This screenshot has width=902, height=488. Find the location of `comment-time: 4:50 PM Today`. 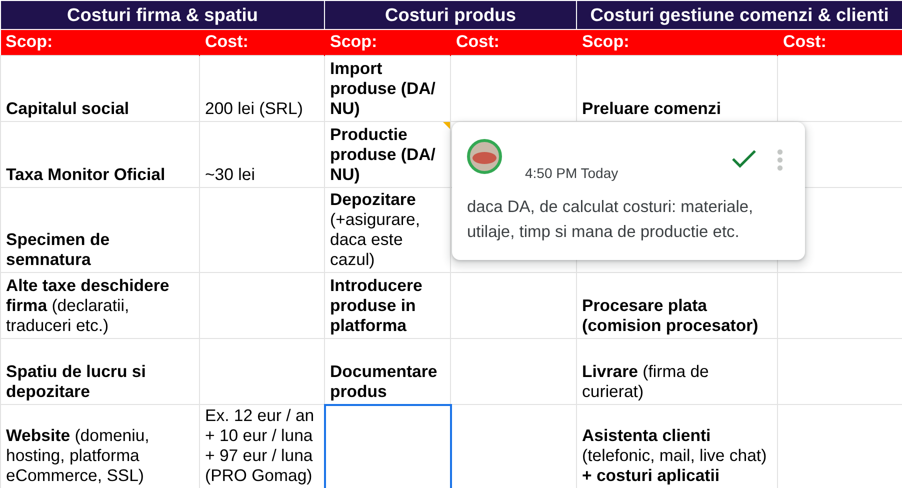

comment-time: 4:50 PM Today is located at coordinates (571, 173).